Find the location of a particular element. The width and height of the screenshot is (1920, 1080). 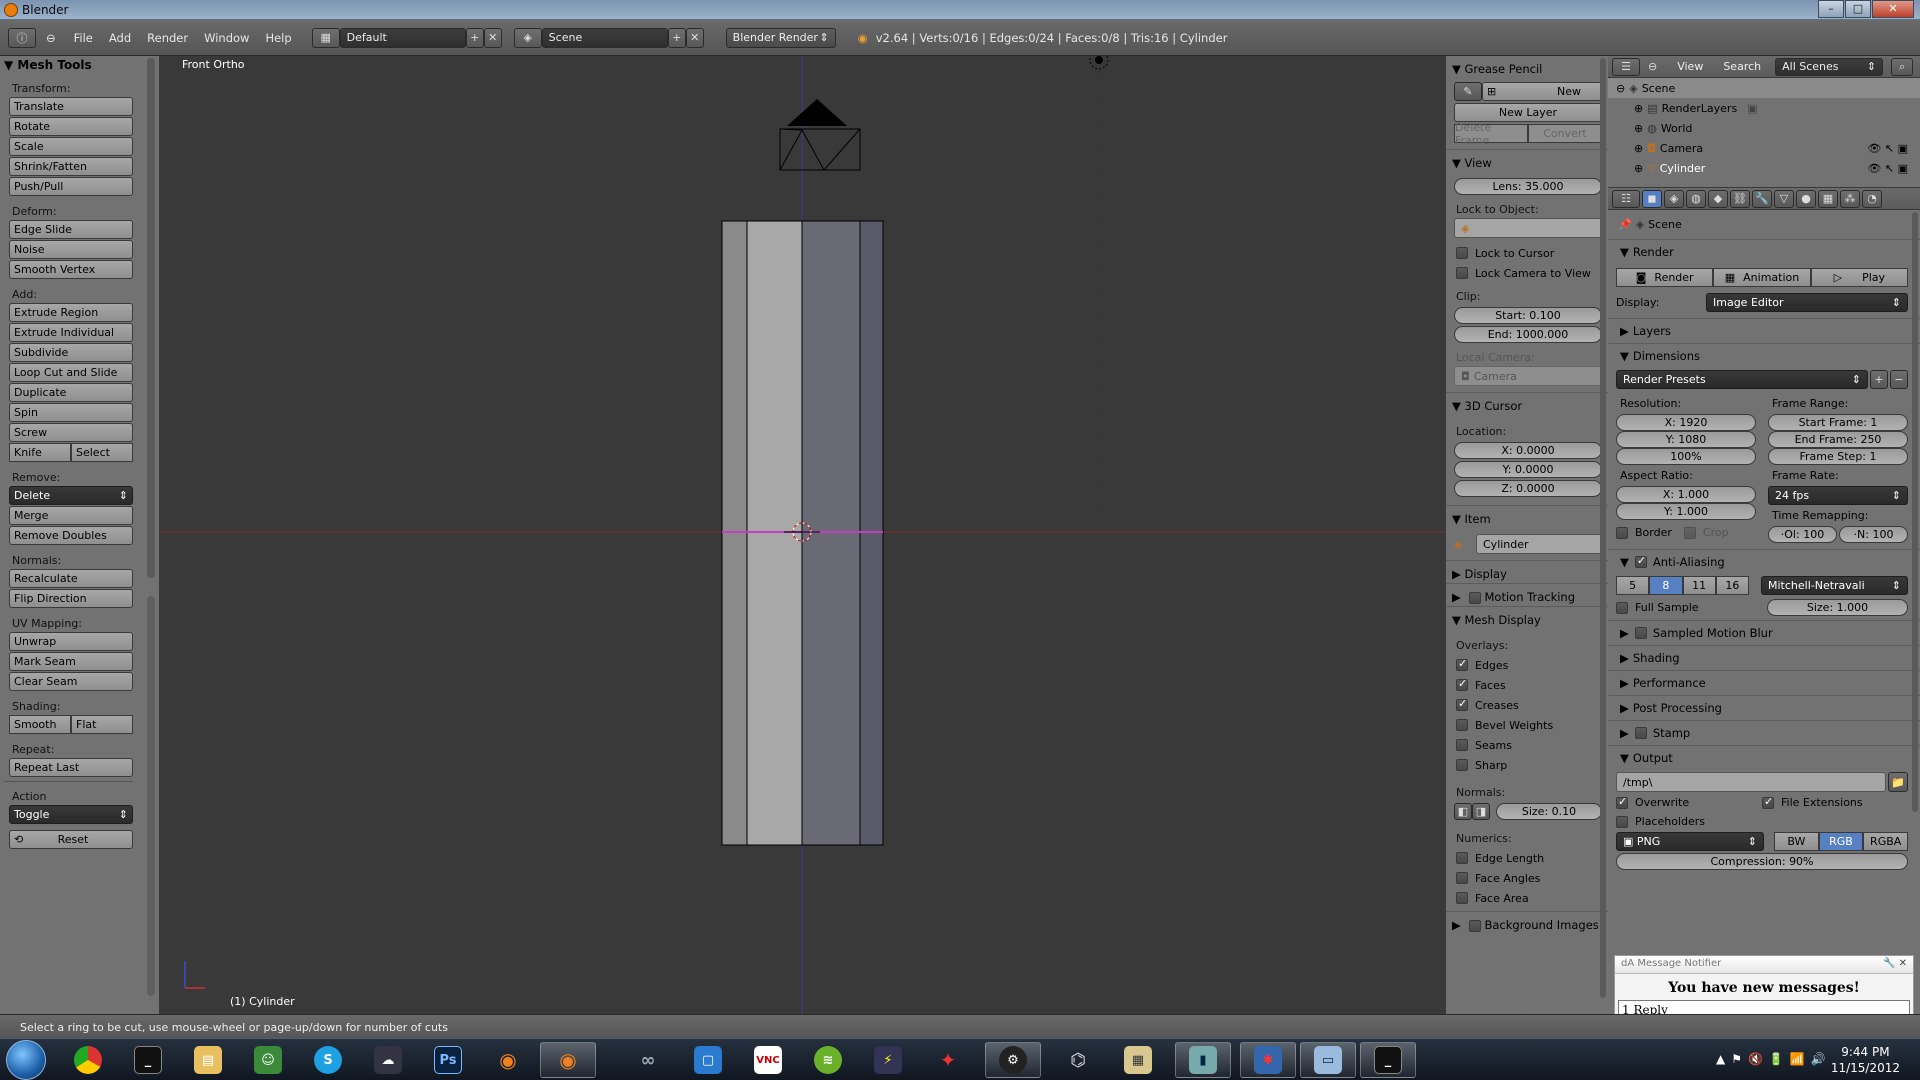

time-old-field: ·Ol: 100 is located at coordinates (1802, 534).